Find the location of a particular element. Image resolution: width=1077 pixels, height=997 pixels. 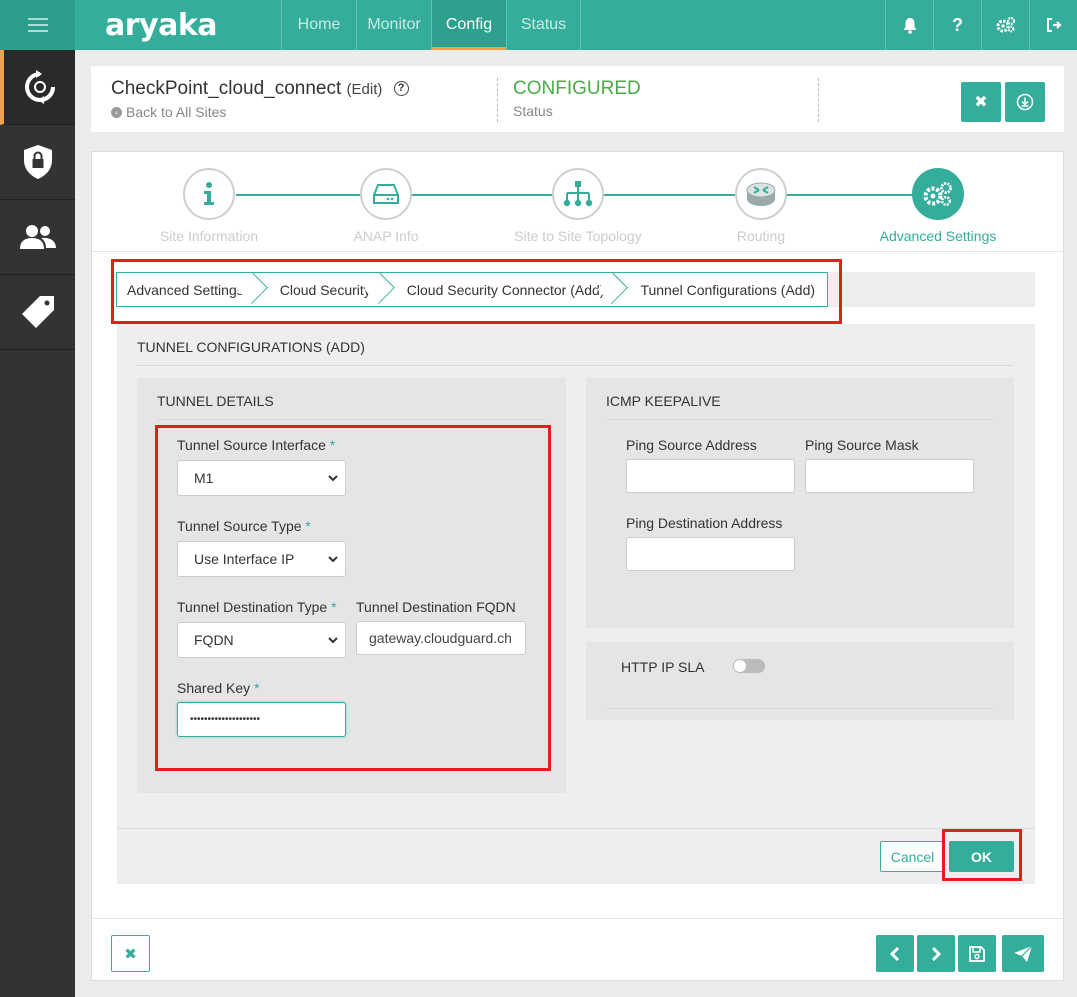

nav-monitor: Monitor is located at coordinates (393, 25).